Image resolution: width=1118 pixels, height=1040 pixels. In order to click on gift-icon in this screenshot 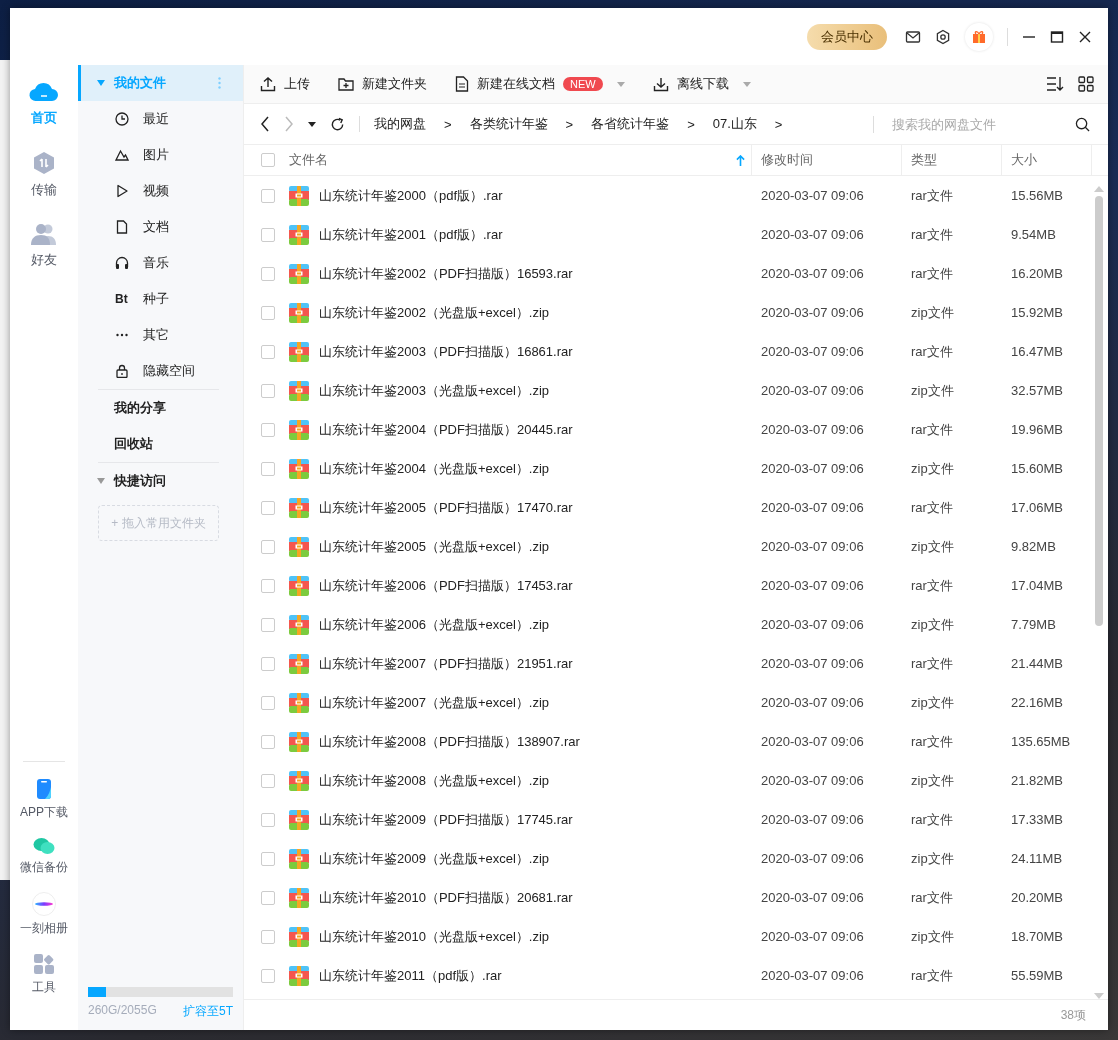, I will do `click(979, 36)`.